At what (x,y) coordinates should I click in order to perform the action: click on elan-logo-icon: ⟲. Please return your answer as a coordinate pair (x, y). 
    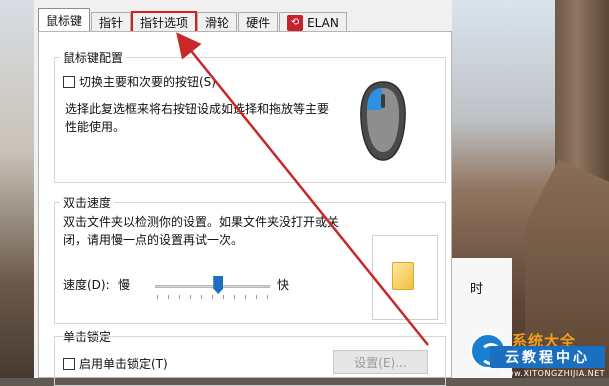
    Looking at the image, I should click on (295, 22).